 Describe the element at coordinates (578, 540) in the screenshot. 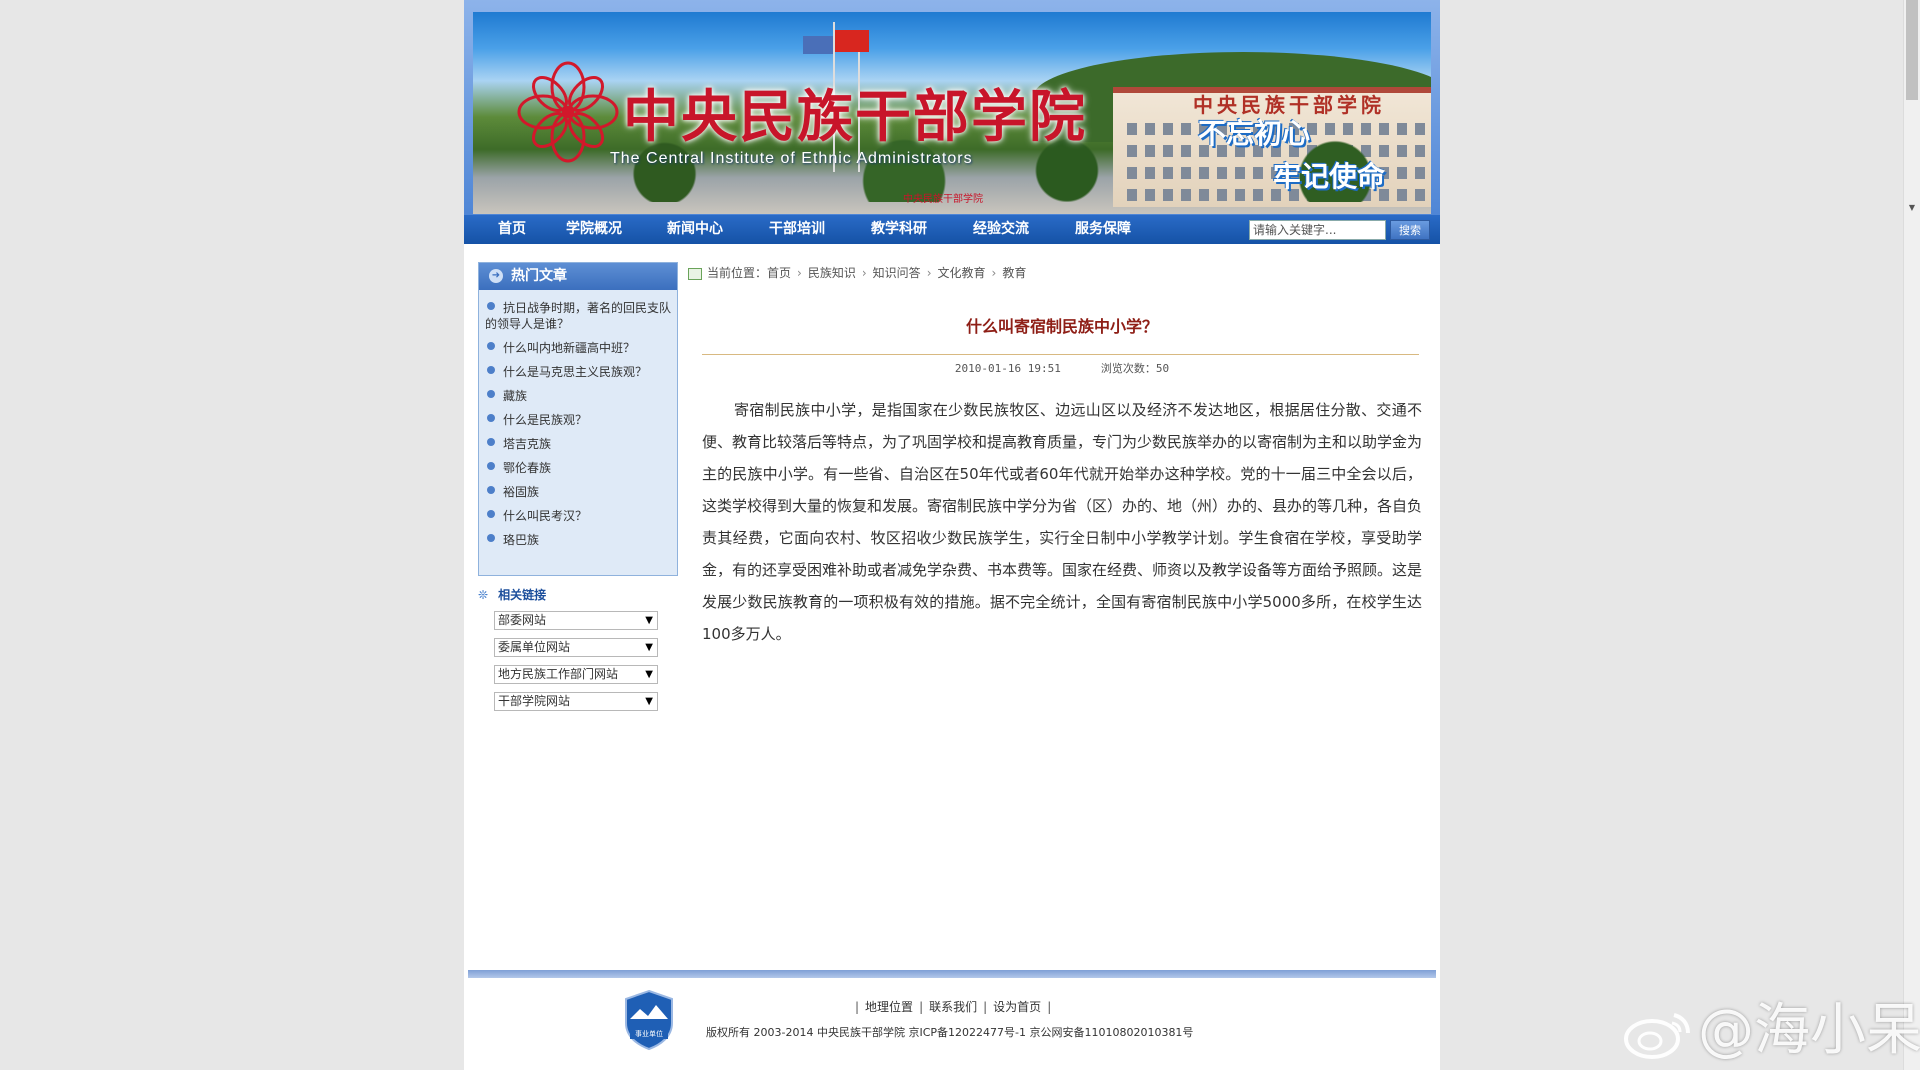

I see `hot-article-link: 珞巴族` at that location.